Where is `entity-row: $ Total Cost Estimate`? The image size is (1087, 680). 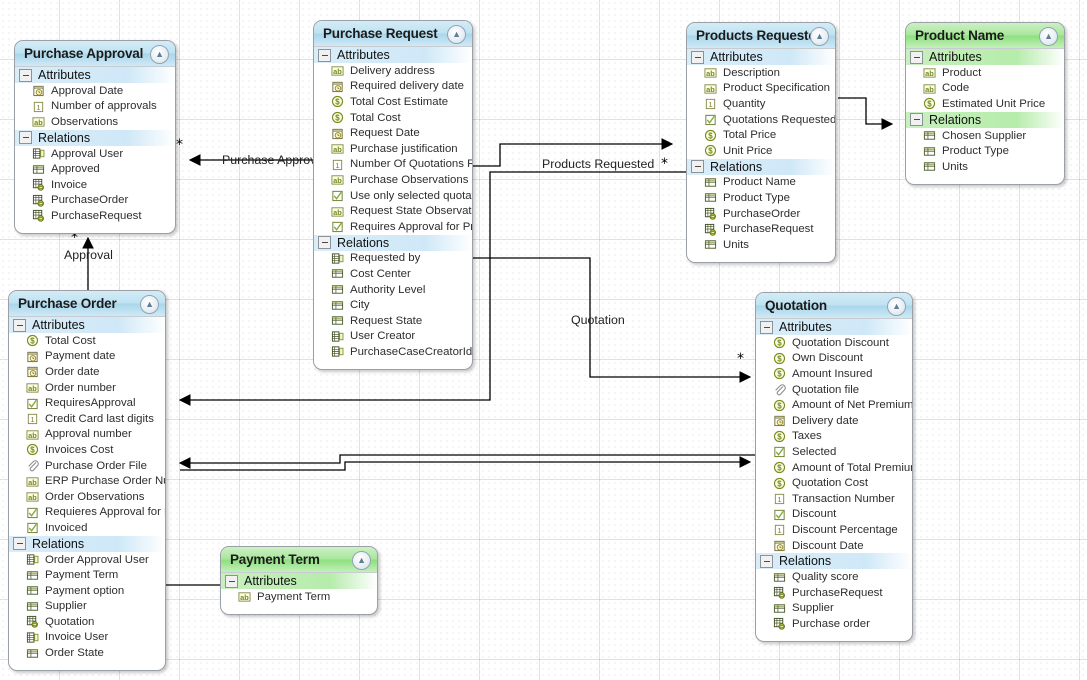
entity-row: $ Total Cost Estimate is located at coordinates (393, 102).